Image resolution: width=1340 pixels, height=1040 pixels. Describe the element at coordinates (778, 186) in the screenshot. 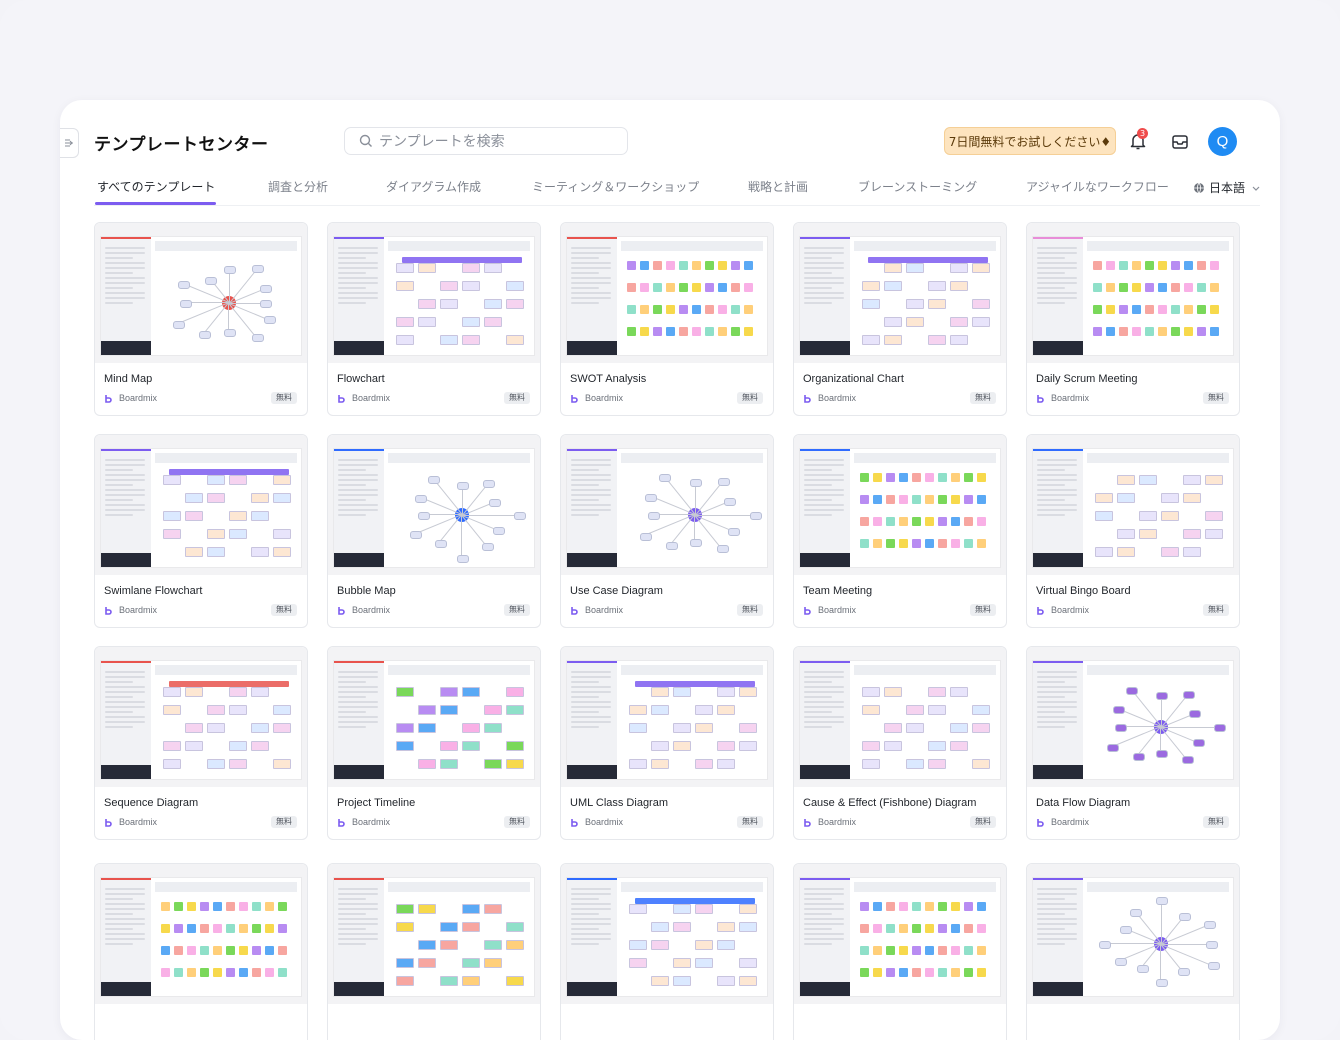

I see `tab-strategy-planning: 戦略と計画` at that location.